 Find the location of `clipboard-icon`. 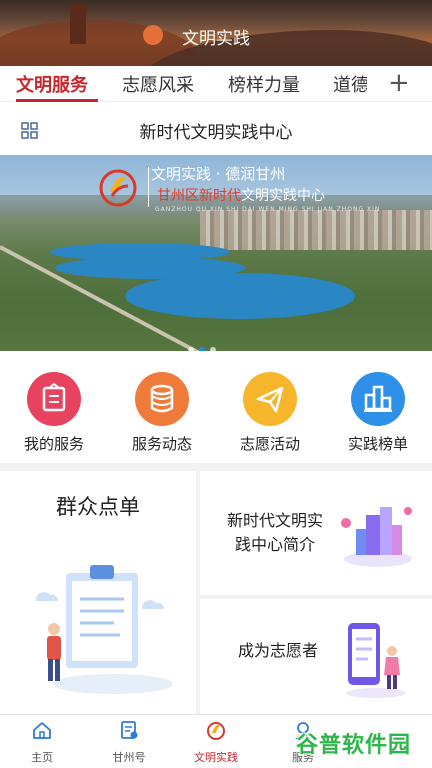

clipboard-icon is located at coordinates (54, 399).